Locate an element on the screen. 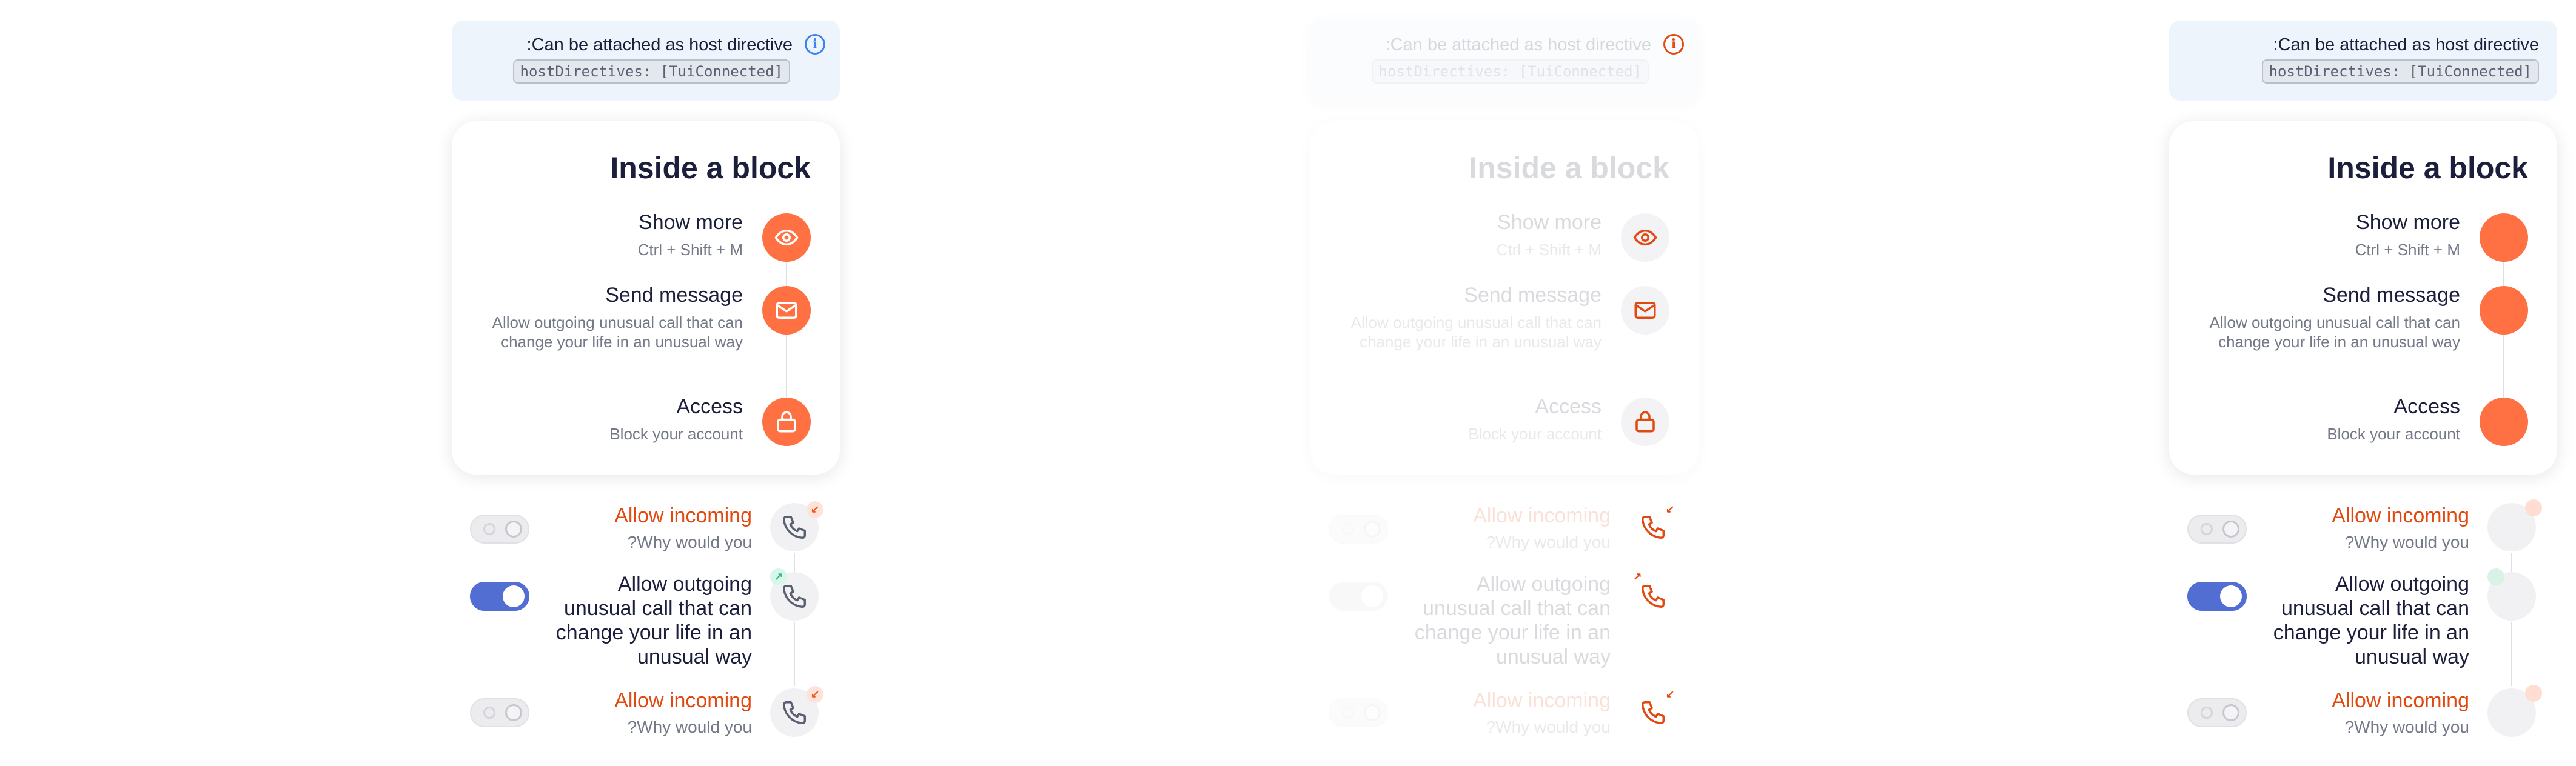 This screenshot has width=2576, height=766. outgoing-dot is located at coordinates (2495, 576).